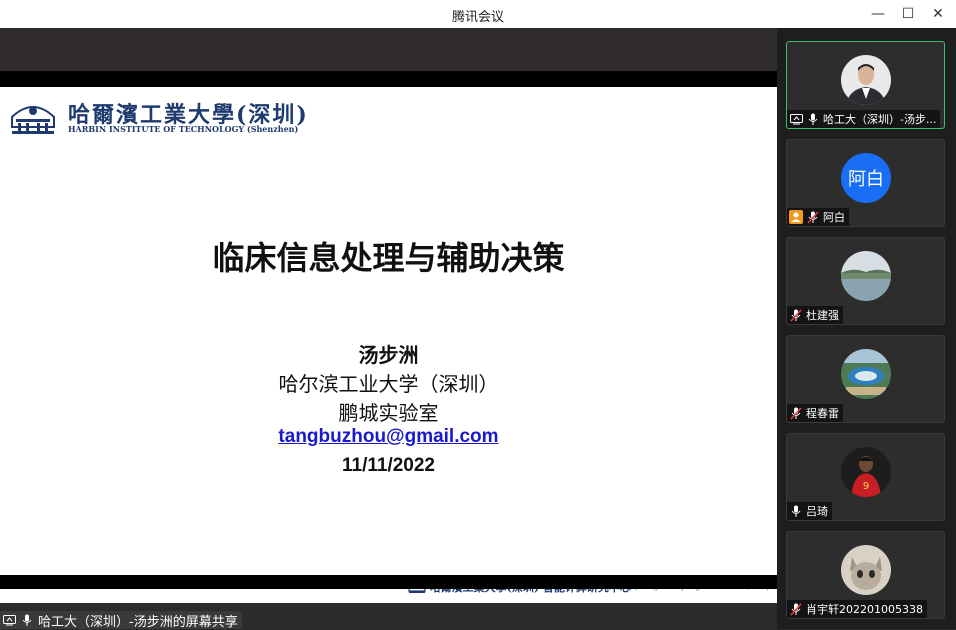 This screenshot has width=956, height=630. I want to click on slide-lab: 鹏城实验室, so click(388, 413).